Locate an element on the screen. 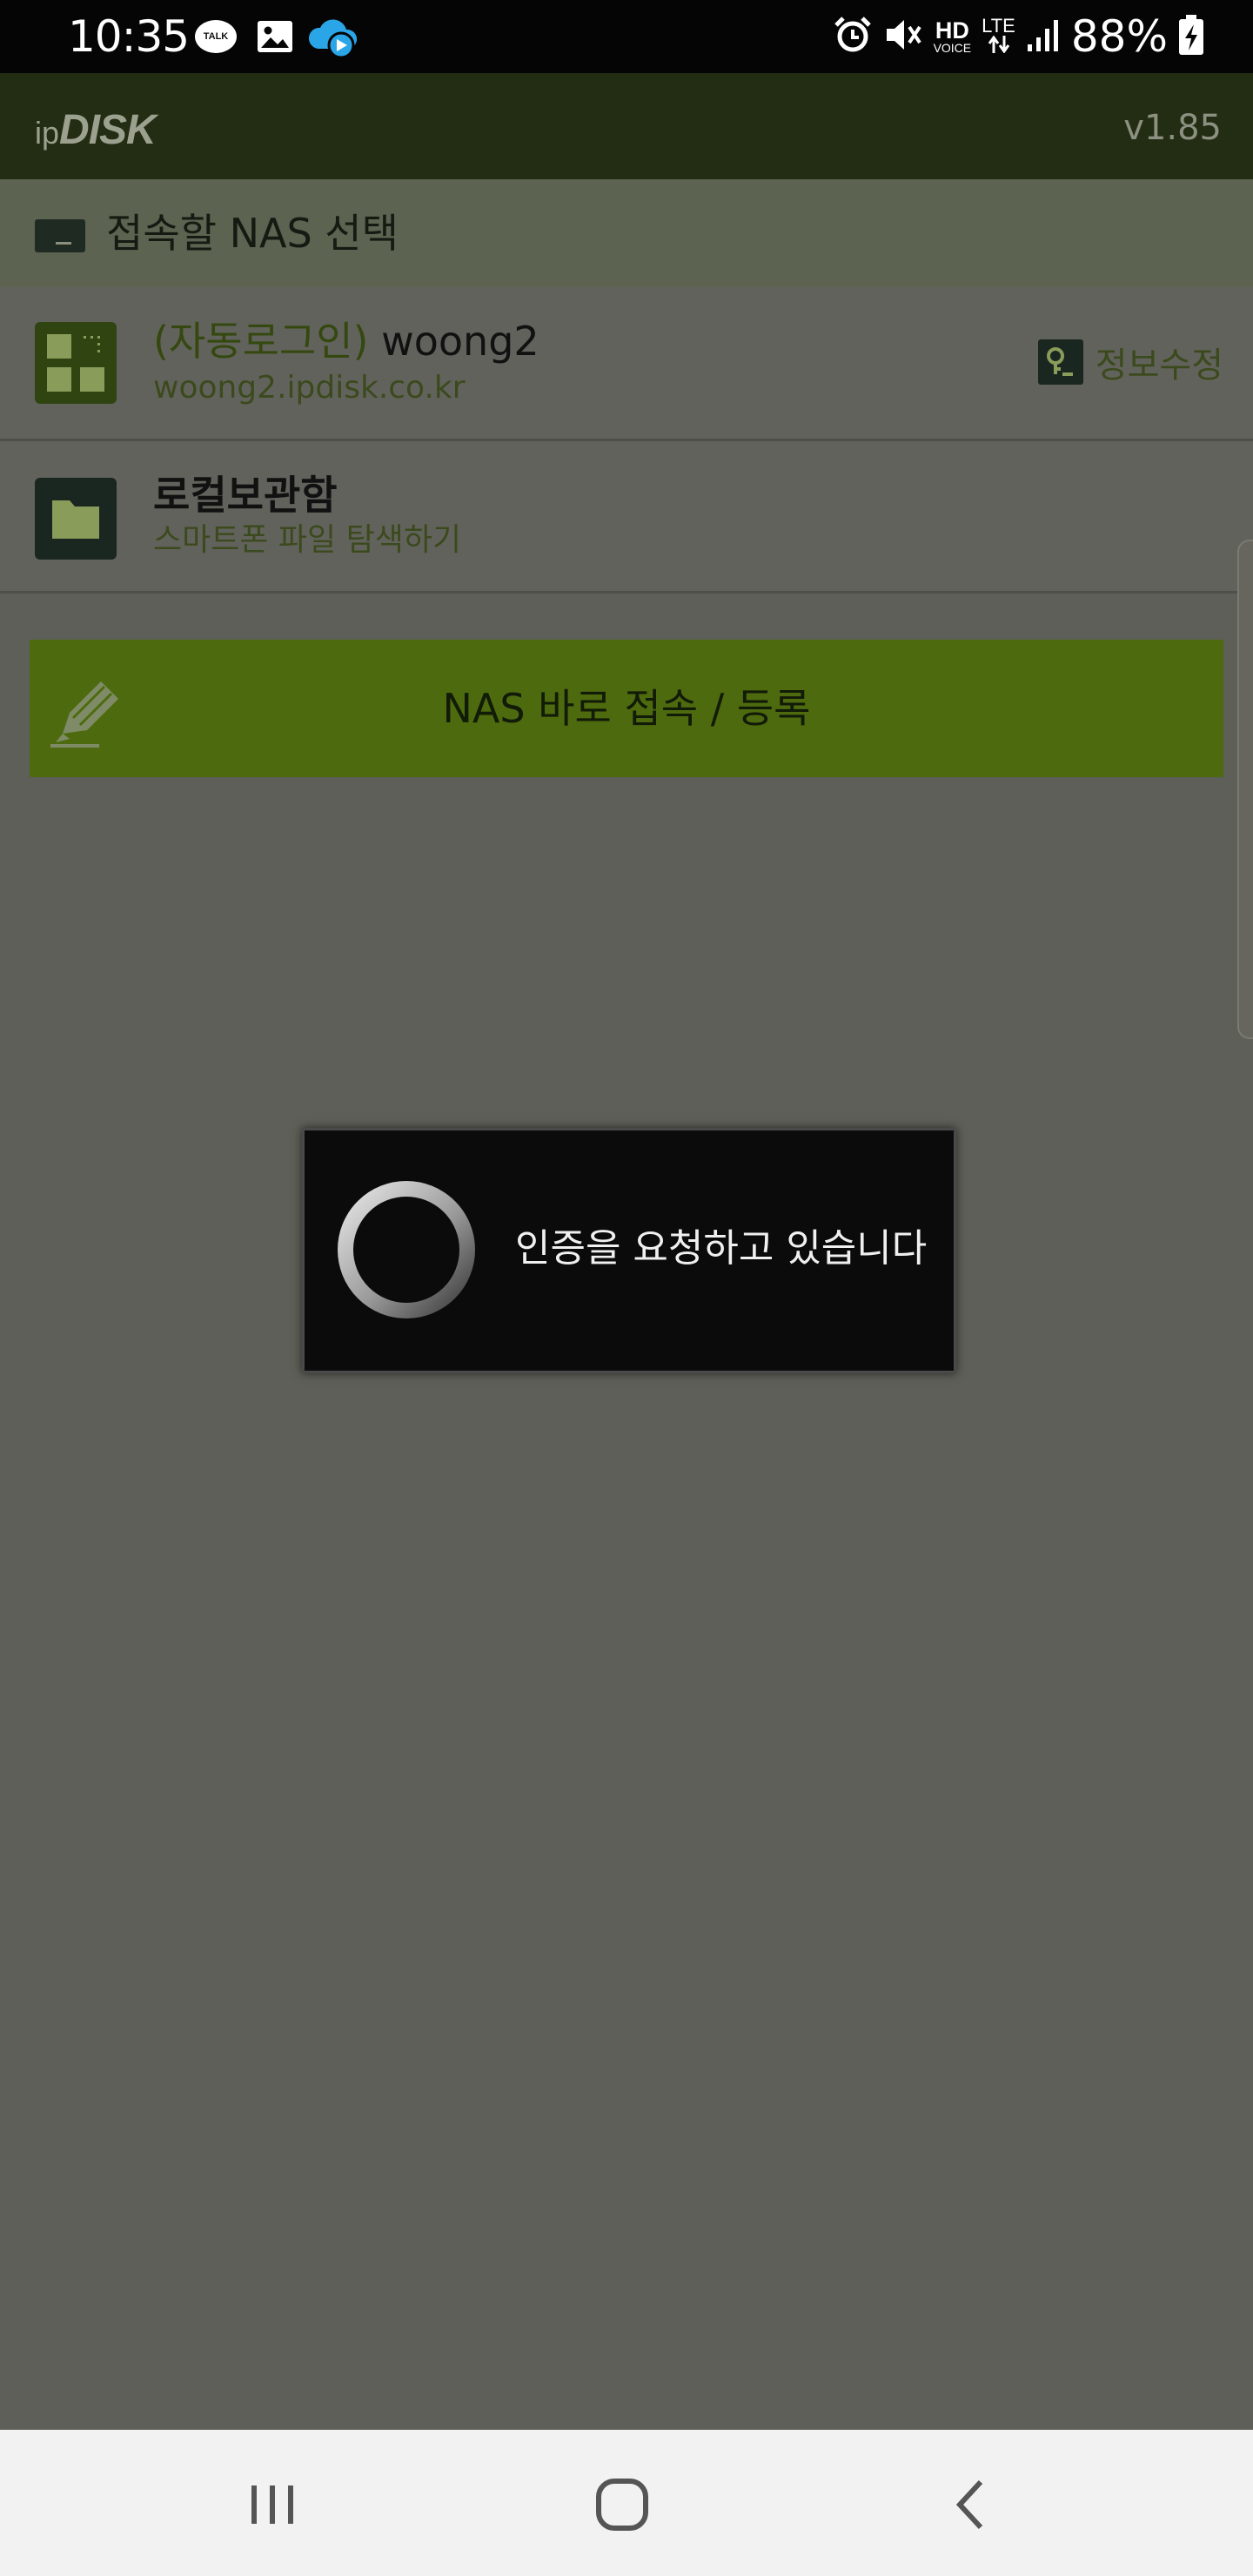 The width and height of the screenshot is (1253, 2576). section-header: 접속할 NAS 선택 is located at coordinates (626, 233).